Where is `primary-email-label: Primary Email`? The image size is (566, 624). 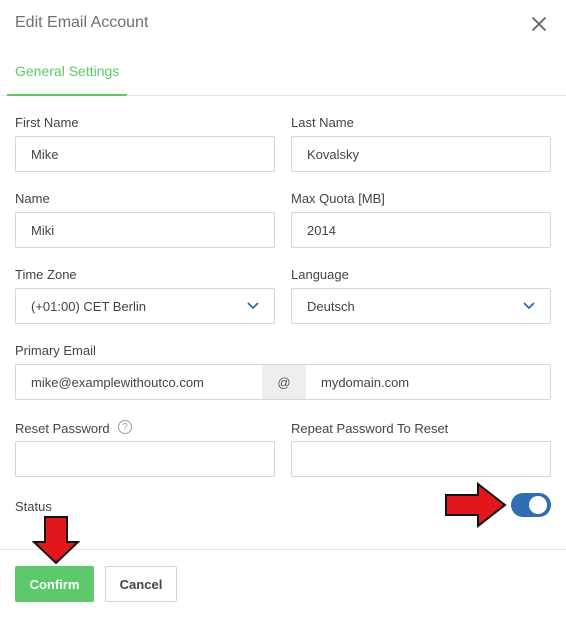 primary-email-label: Primary Email is located at coordinates (55, 350).